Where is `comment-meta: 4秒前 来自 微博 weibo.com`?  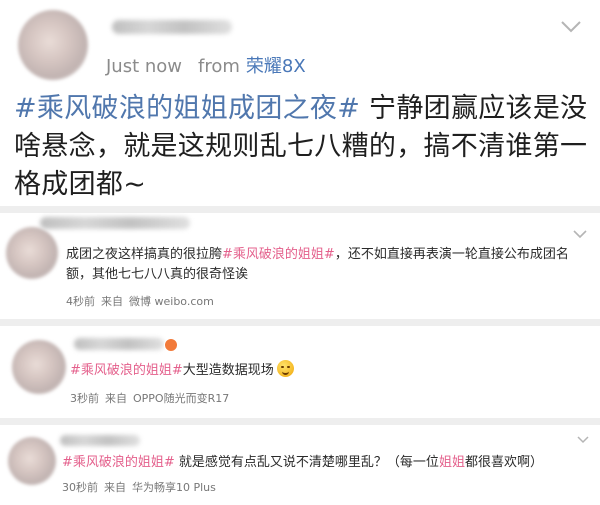
comment-meta: 4秒前 来自 微博 weibo.com is located at coordinates (140, 301).